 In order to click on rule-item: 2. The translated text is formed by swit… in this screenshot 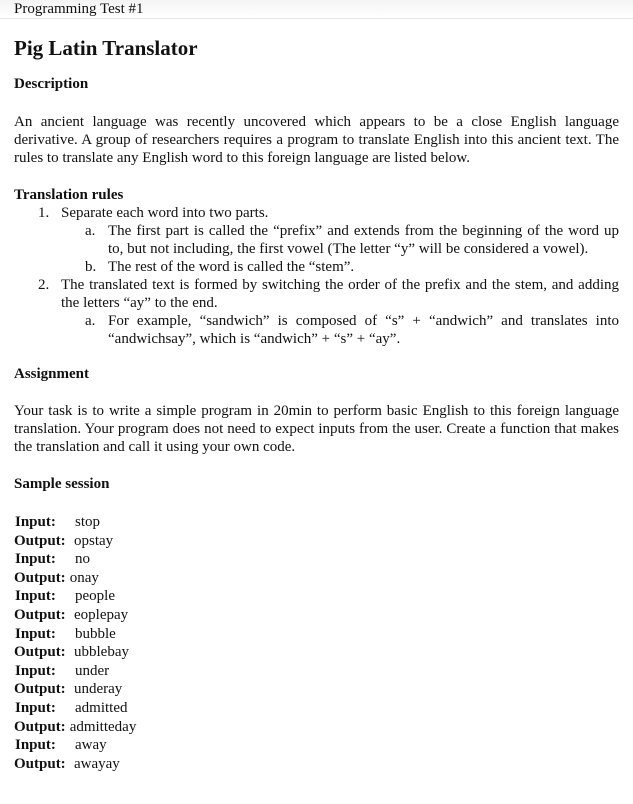, I will do `click(316, 294)`.